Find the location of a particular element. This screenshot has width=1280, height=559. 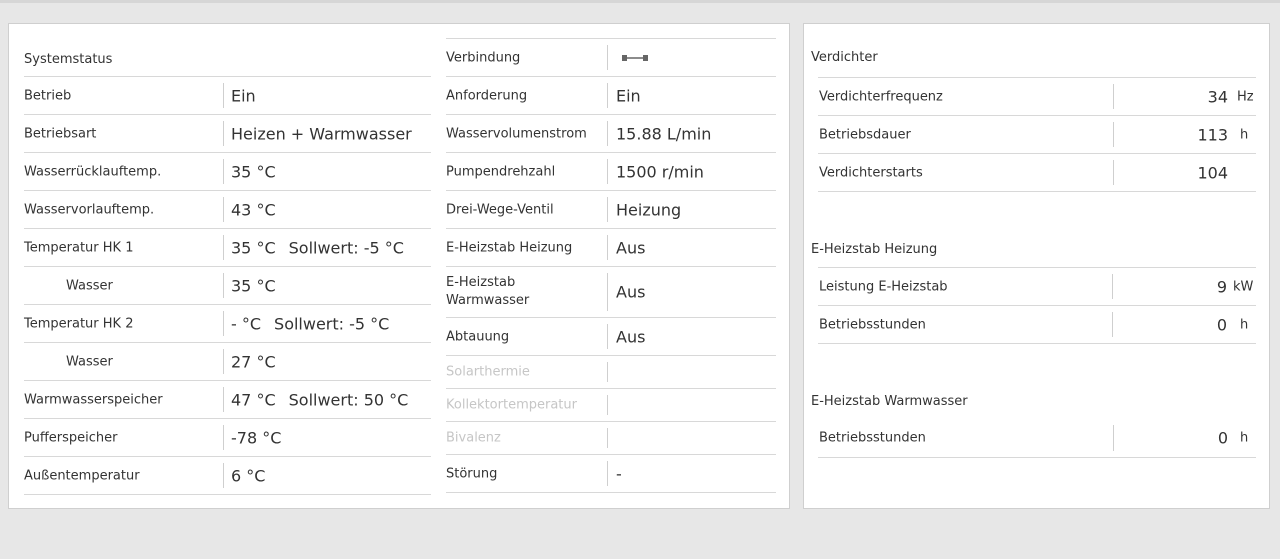

detail-row-bivalenz: Bivalenz is located at coordinates (611, 438).